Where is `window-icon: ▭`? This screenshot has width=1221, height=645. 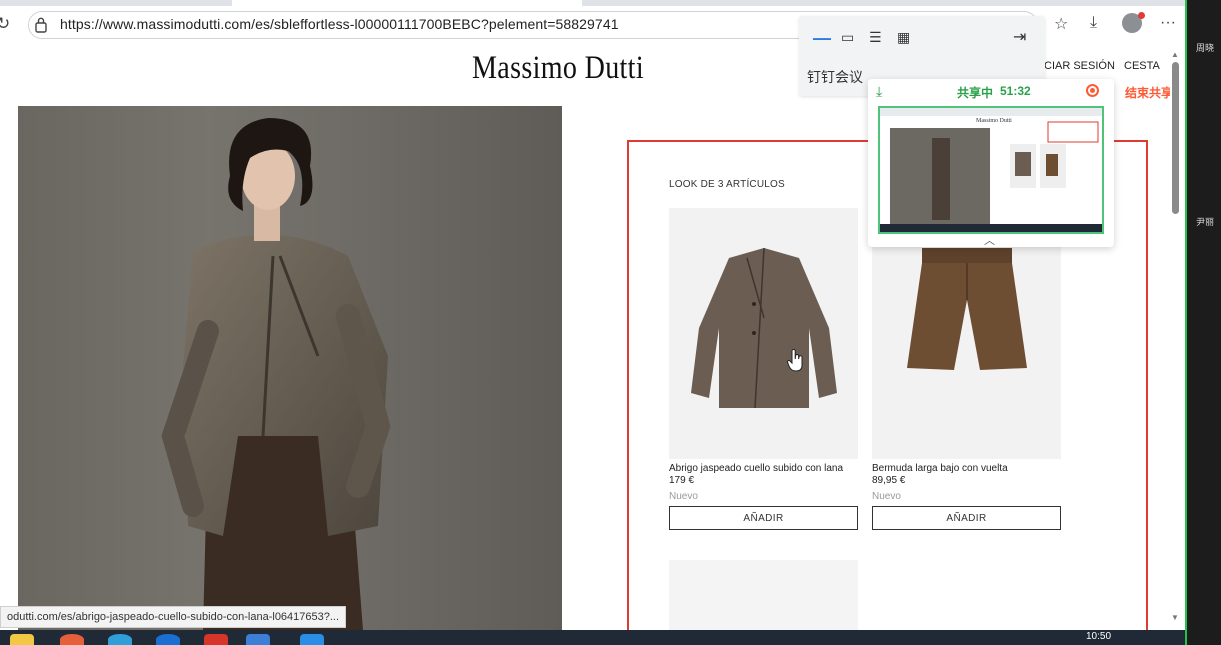 window-icon: ▭ is located at coordinates (847, 37).